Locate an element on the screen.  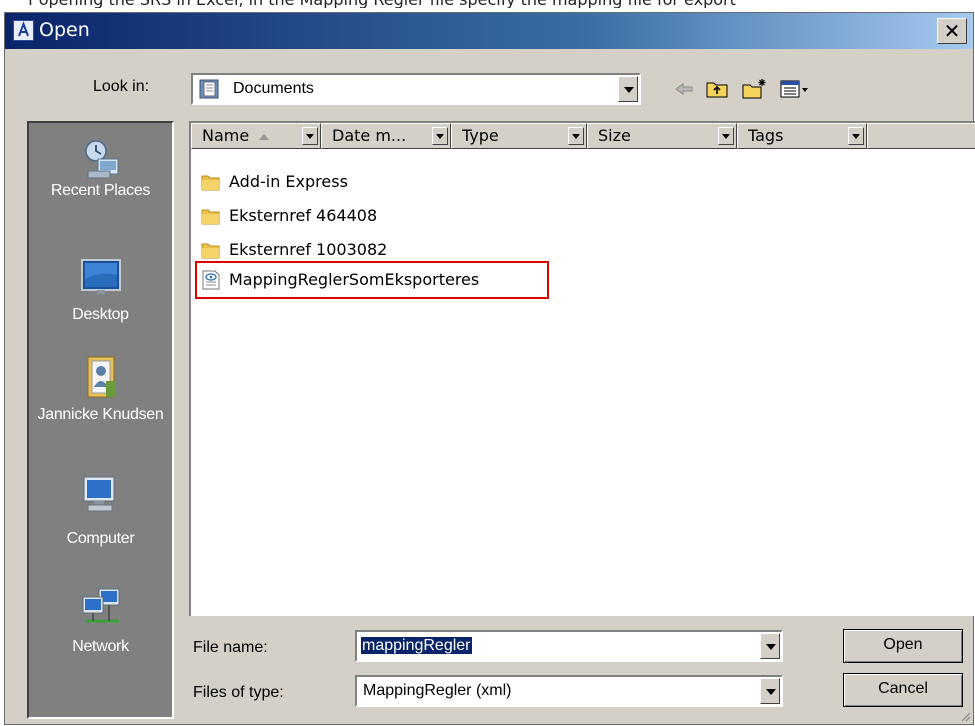
place-network: Network is located at coordinates (100, 621).